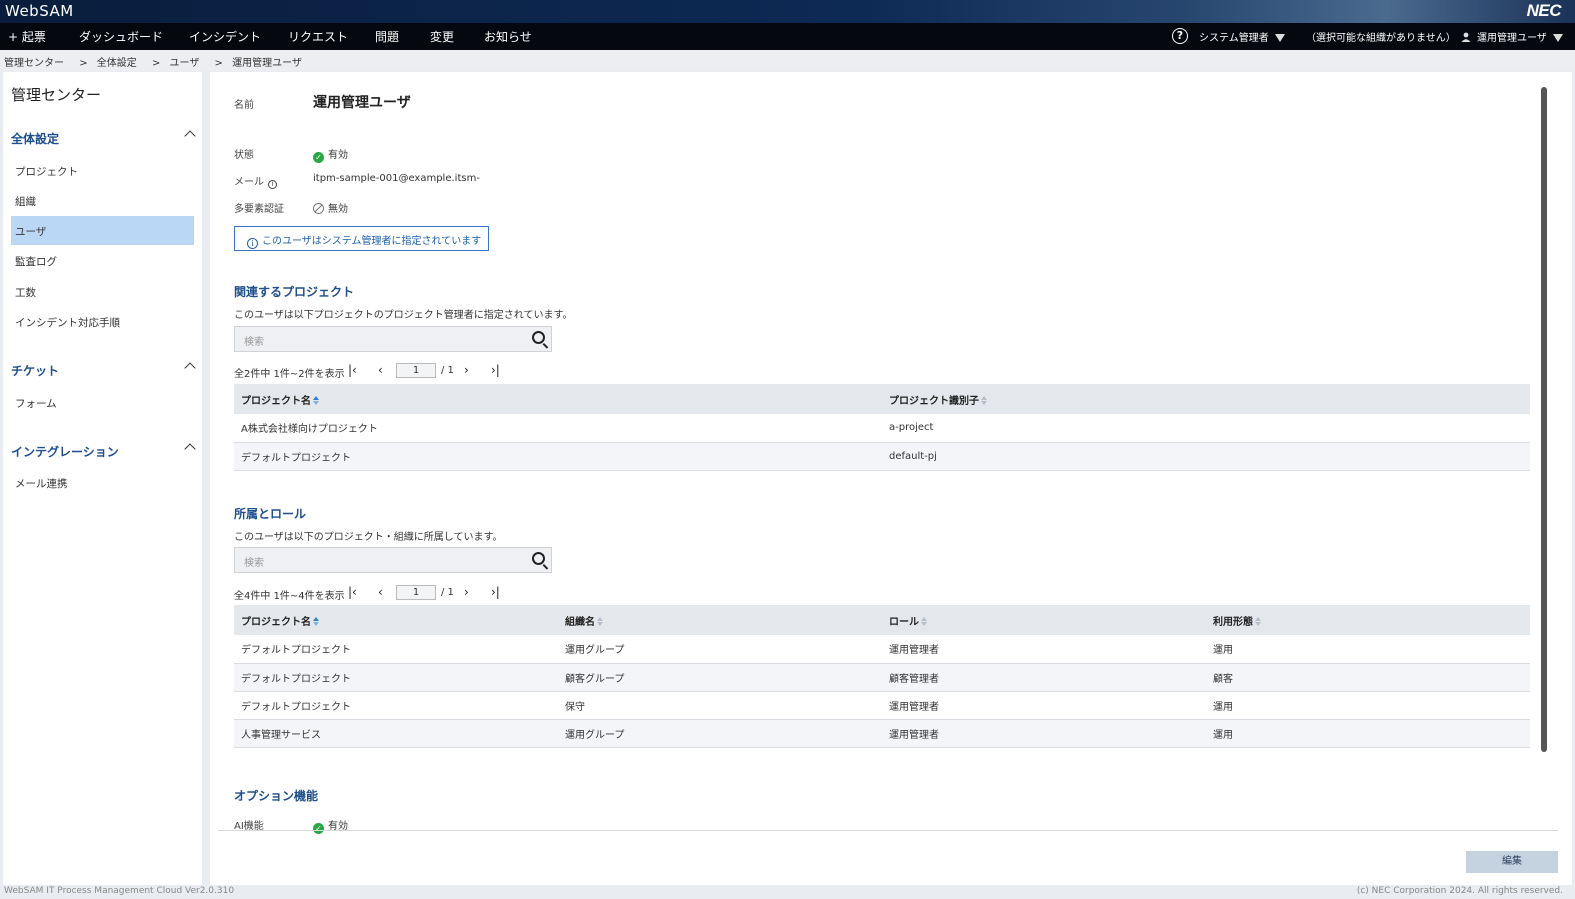 This screenshot has width=1575, height=899. Describe the element at coordinates (102, 200) in the screenshot. I see `sidebar-item-organization: 組織` at that location.